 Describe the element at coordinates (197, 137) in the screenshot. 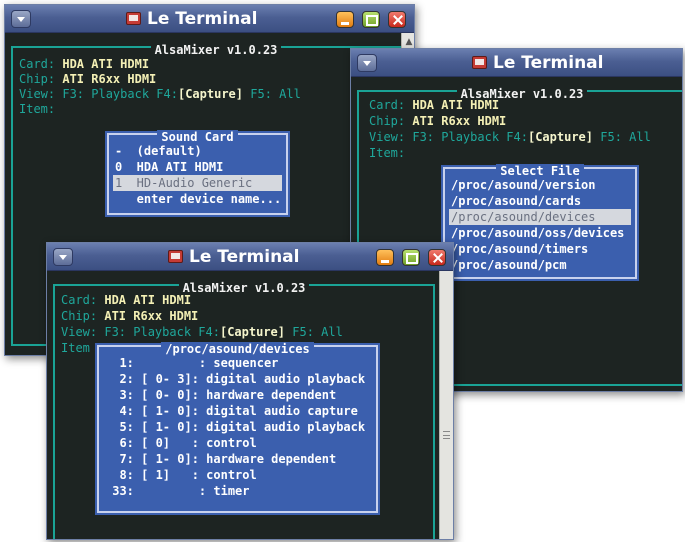

I see `dialog-title: Sound Card` at that location.